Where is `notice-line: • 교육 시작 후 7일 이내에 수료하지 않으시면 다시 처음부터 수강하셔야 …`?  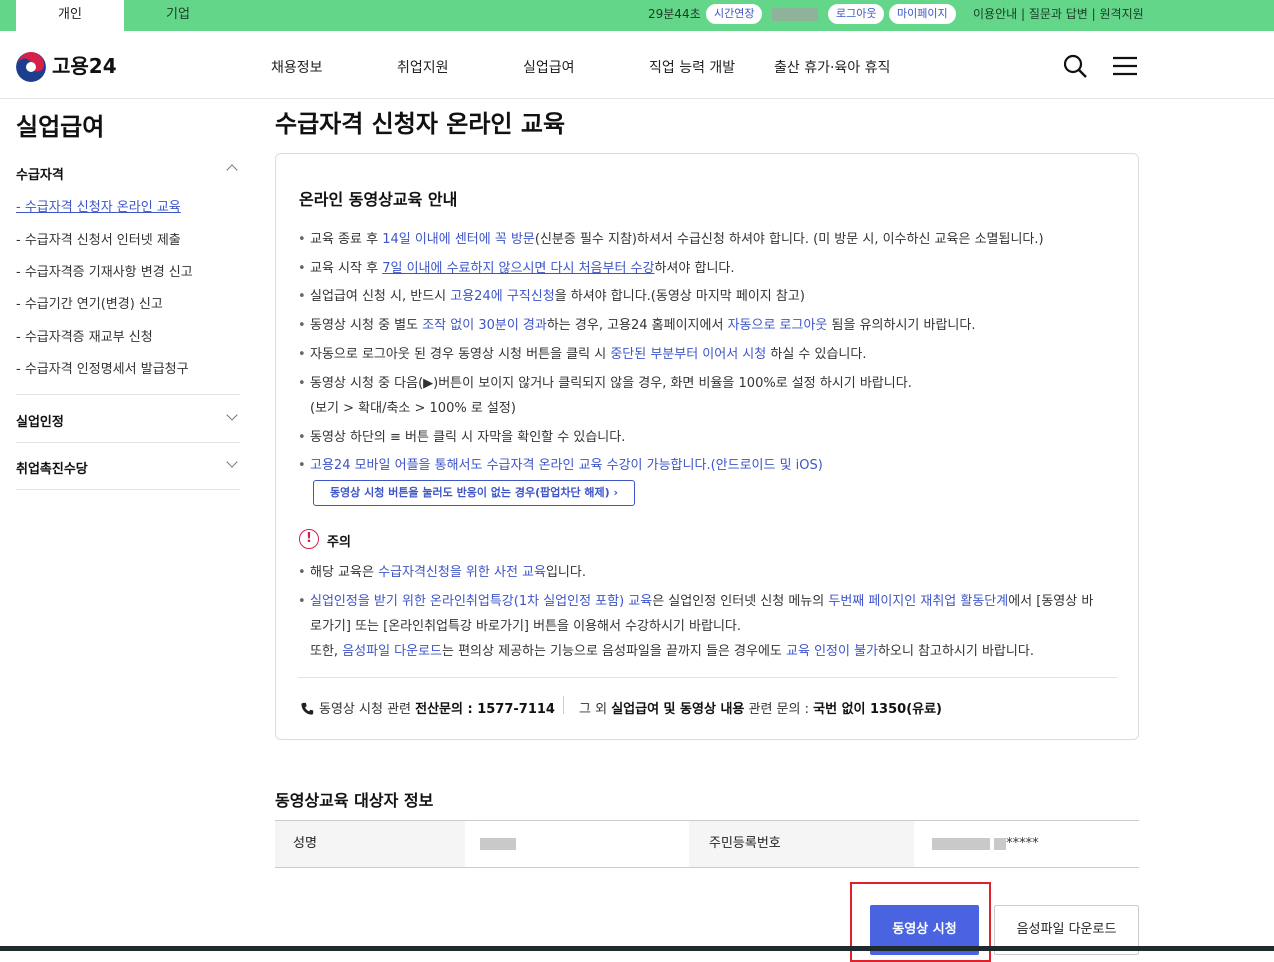
notice-line: • 교육 시작 후 7일 이내에 수료하지 않으시면 다시 처음부터 수강하셔야 … is located at coordinates (516, 269).